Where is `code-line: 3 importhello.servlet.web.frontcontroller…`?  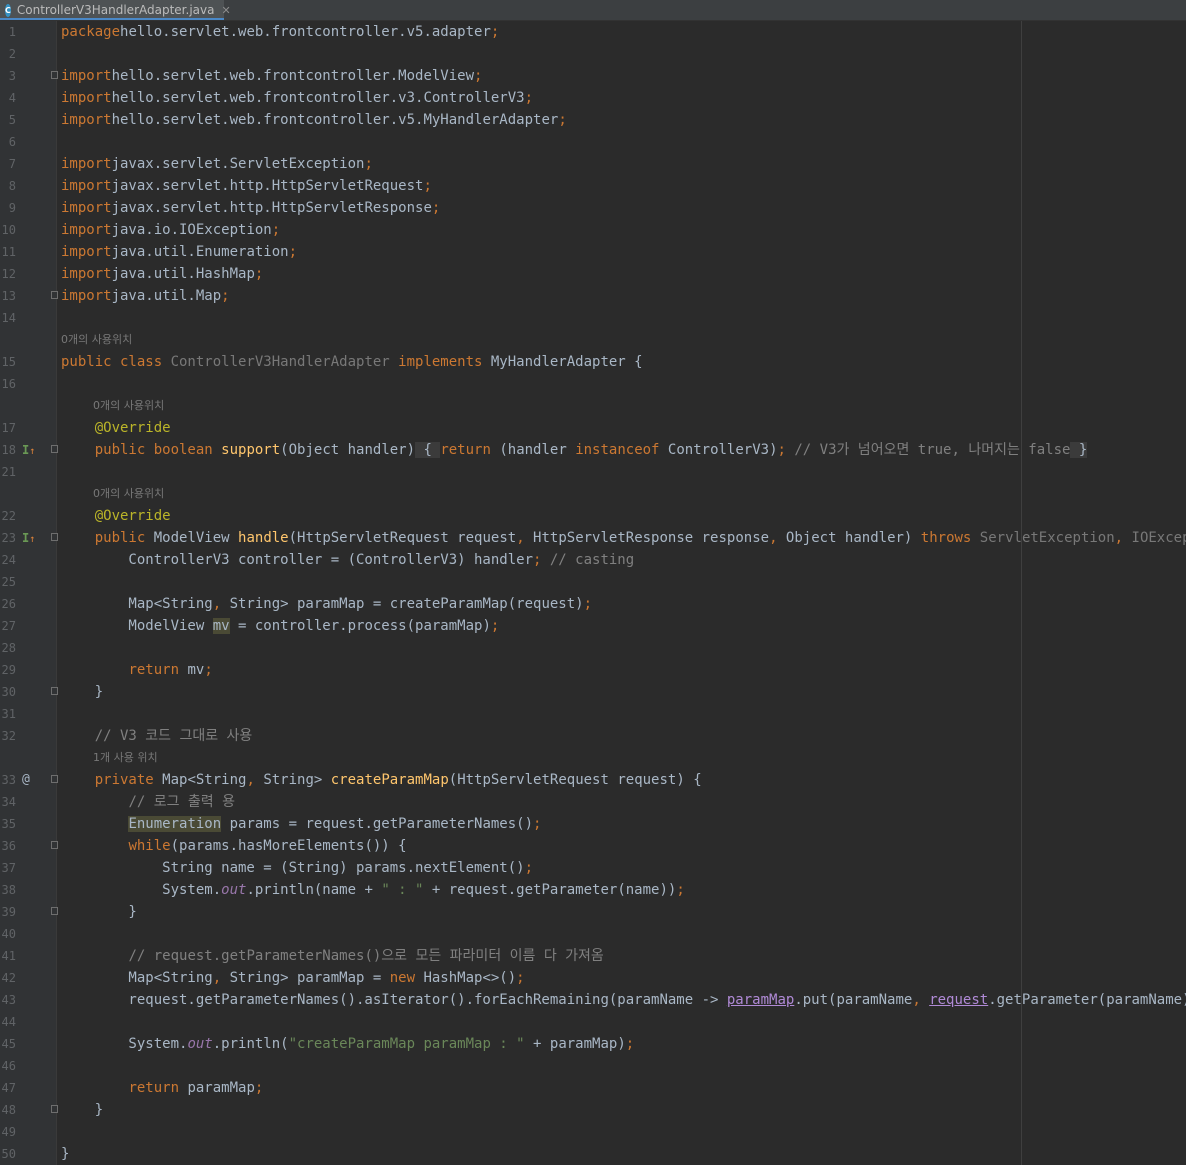
code-line: 3 importhello.servlet.web.frontcontroller… is located at coordinates (593, 76).